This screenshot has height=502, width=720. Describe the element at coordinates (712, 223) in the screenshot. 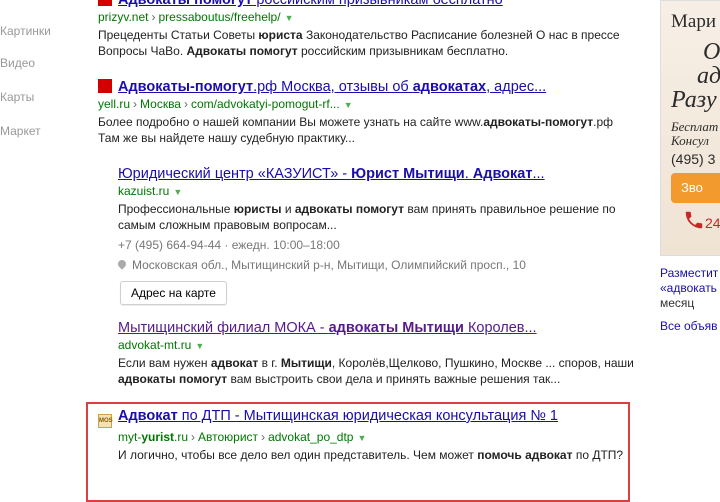

I see `ad-phone-fragment: 24` at that location.